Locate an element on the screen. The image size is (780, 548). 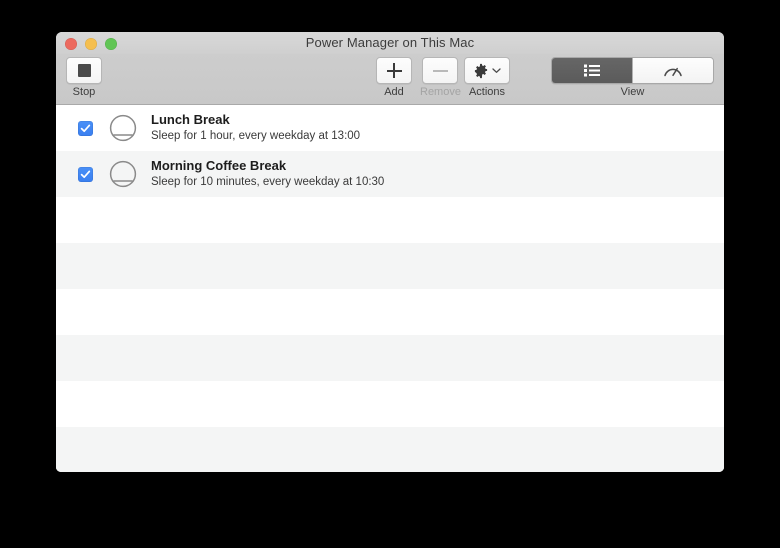
window-title: Power Manager on This Mac is located at coordinates (390, 42).